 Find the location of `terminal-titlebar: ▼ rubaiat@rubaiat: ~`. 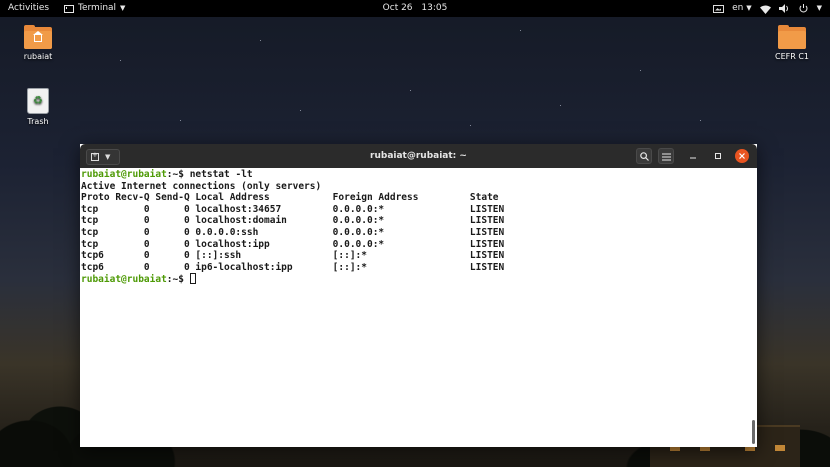

terminal-titlebar: ▼ rubaiat@rubaiat: ~ is located at coordinates (418, 156).